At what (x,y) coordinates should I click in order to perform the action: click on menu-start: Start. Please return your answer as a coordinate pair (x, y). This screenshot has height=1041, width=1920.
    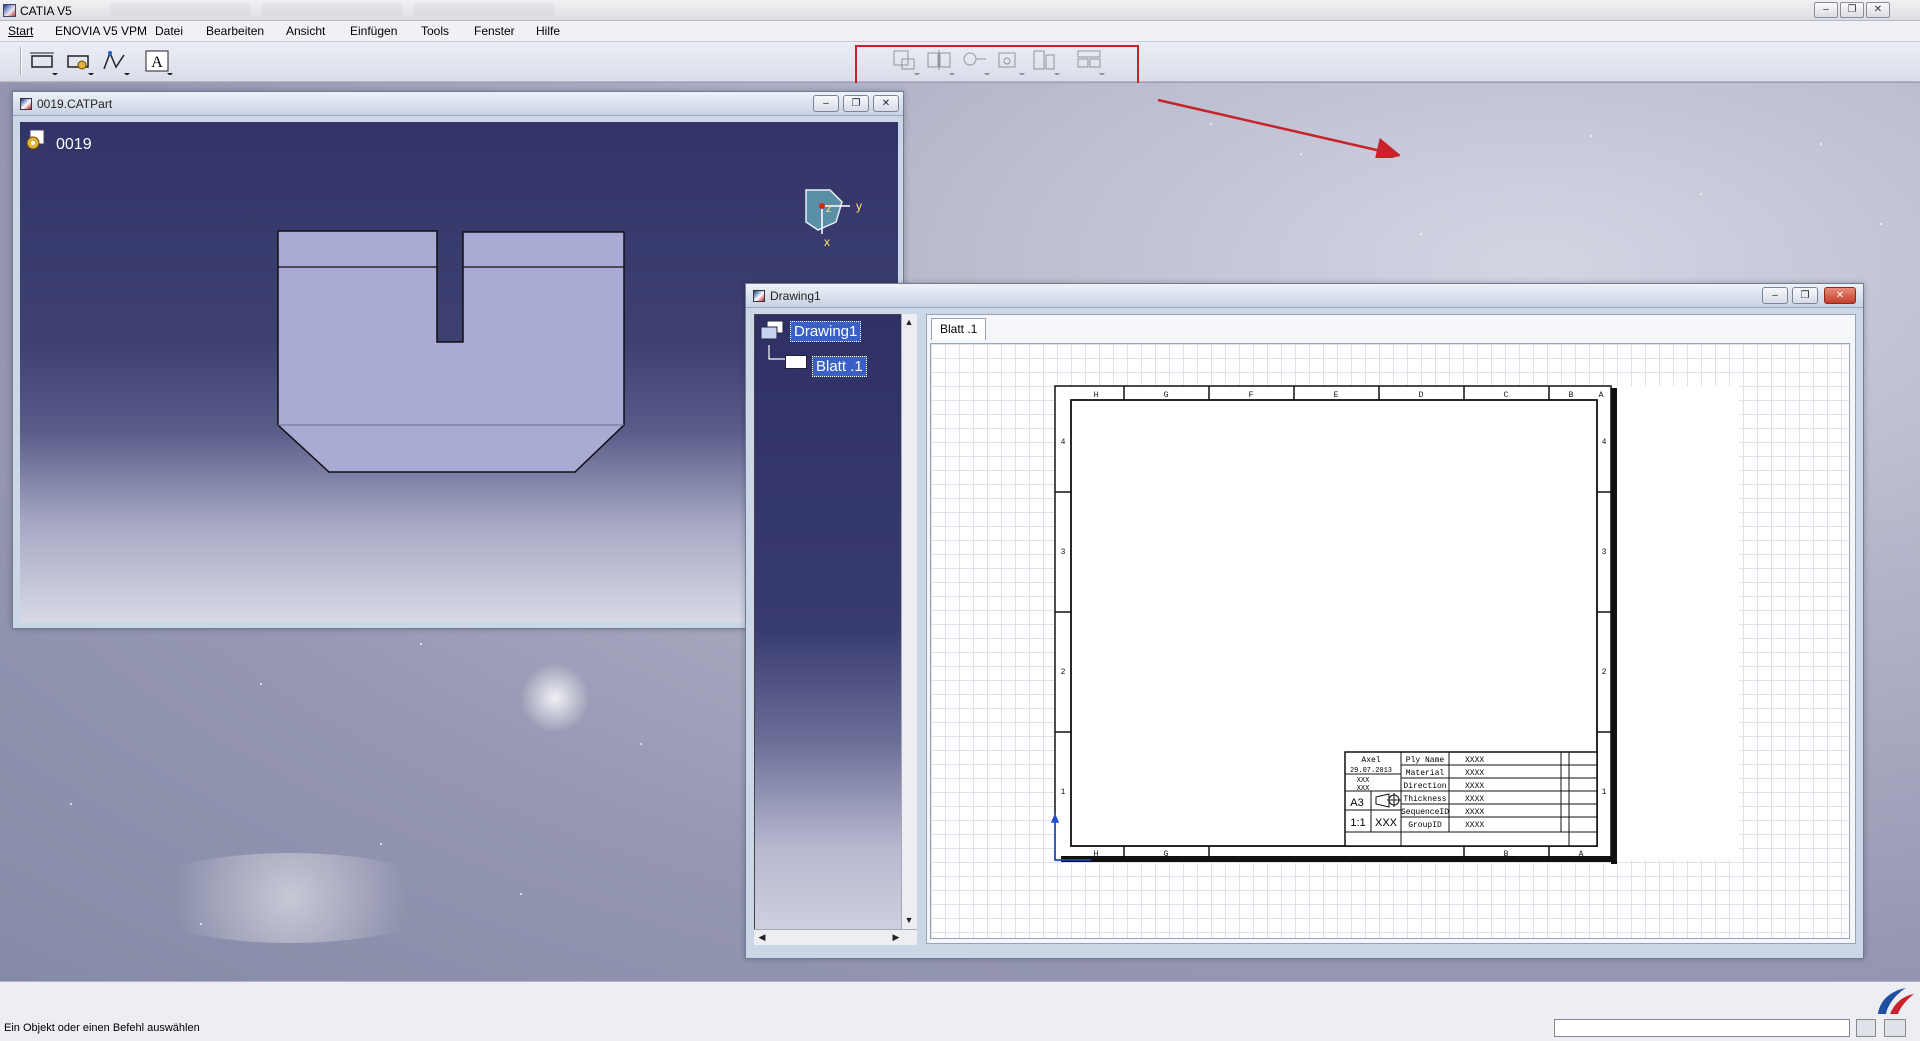
    Looking at the image, I should click on (20, 31).